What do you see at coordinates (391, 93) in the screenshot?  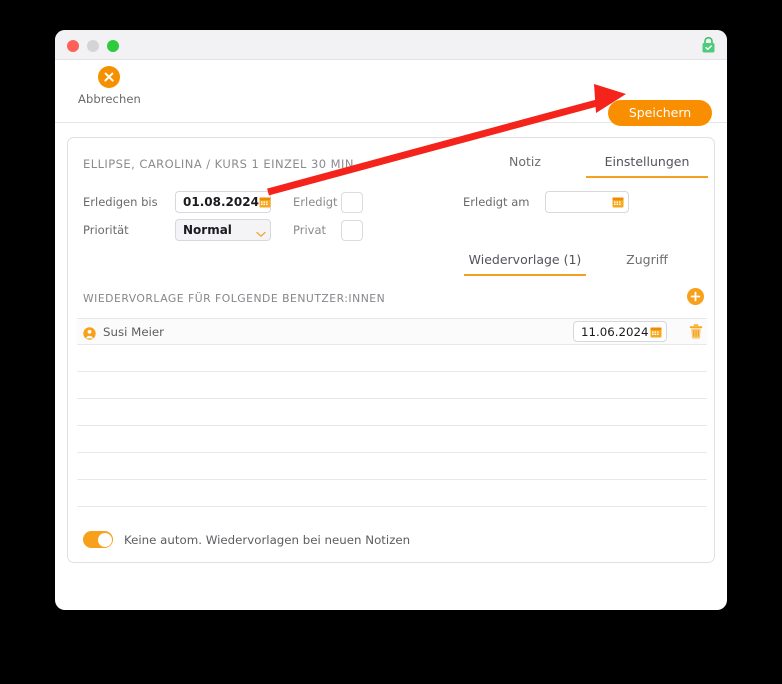 I see `window-toolbar: Abbrechen Speichern` at bounding box center [391, 93].